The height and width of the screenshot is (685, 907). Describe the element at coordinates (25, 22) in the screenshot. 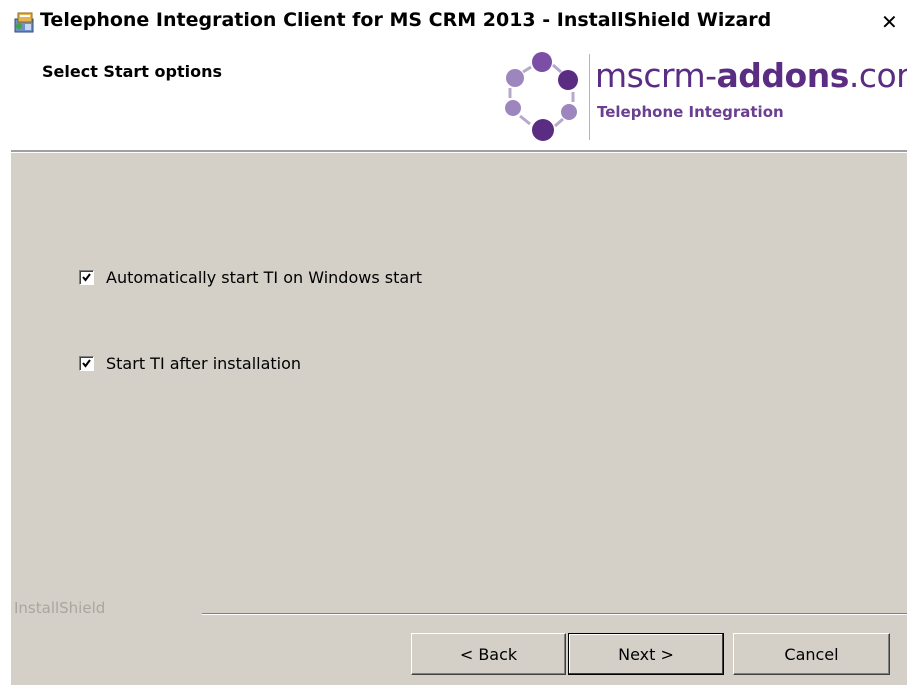

I see `installer-icon` at that location.